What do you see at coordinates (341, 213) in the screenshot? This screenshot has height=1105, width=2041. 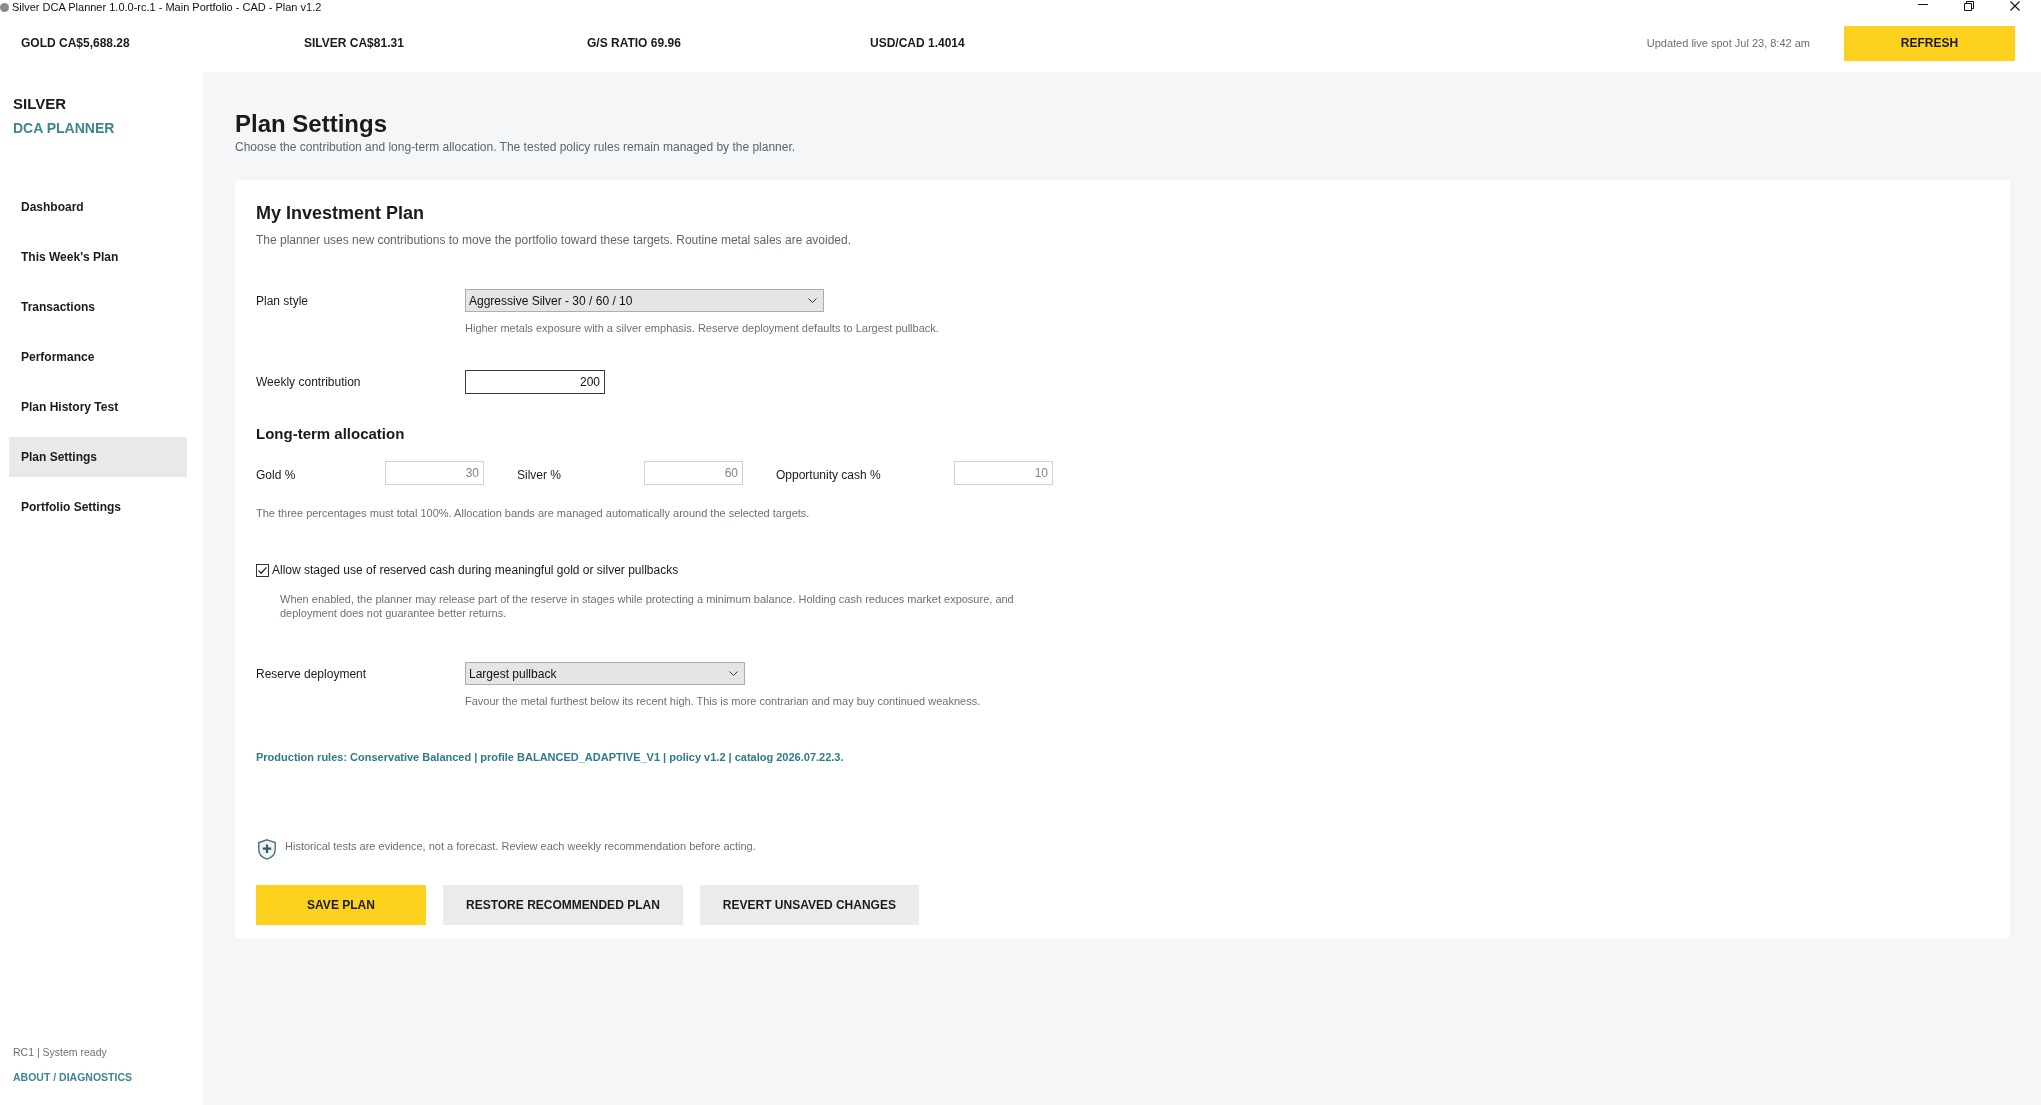 I see `card-title: My Investment Plan` at bounding box center [341, 213].